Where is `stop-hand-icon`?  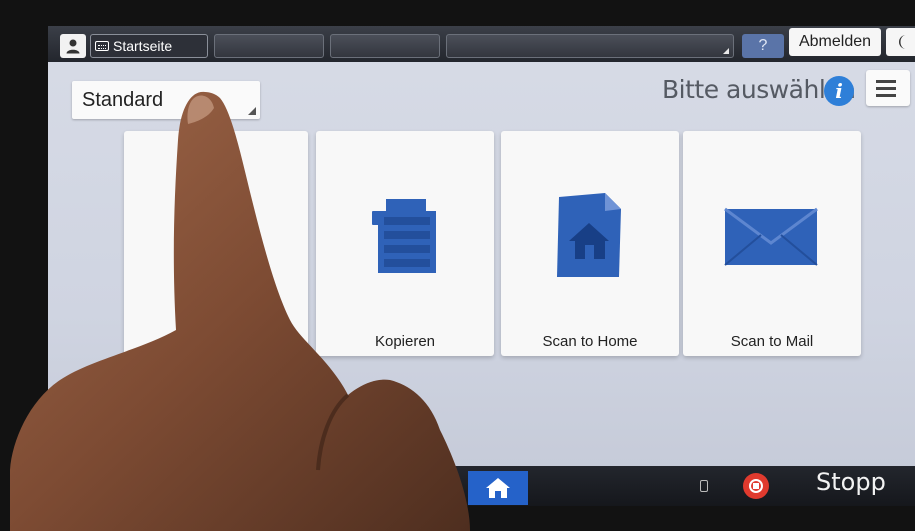 stop-hand-icon is located at coordinates (756, 486).